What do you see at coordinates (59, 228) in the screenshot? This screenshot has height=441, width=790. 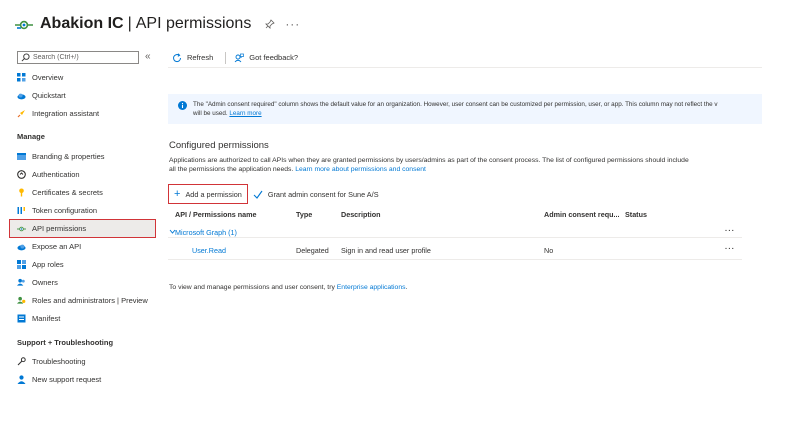 I see `sidebar-item-label: API permissions` at bounding box center [59, 228].